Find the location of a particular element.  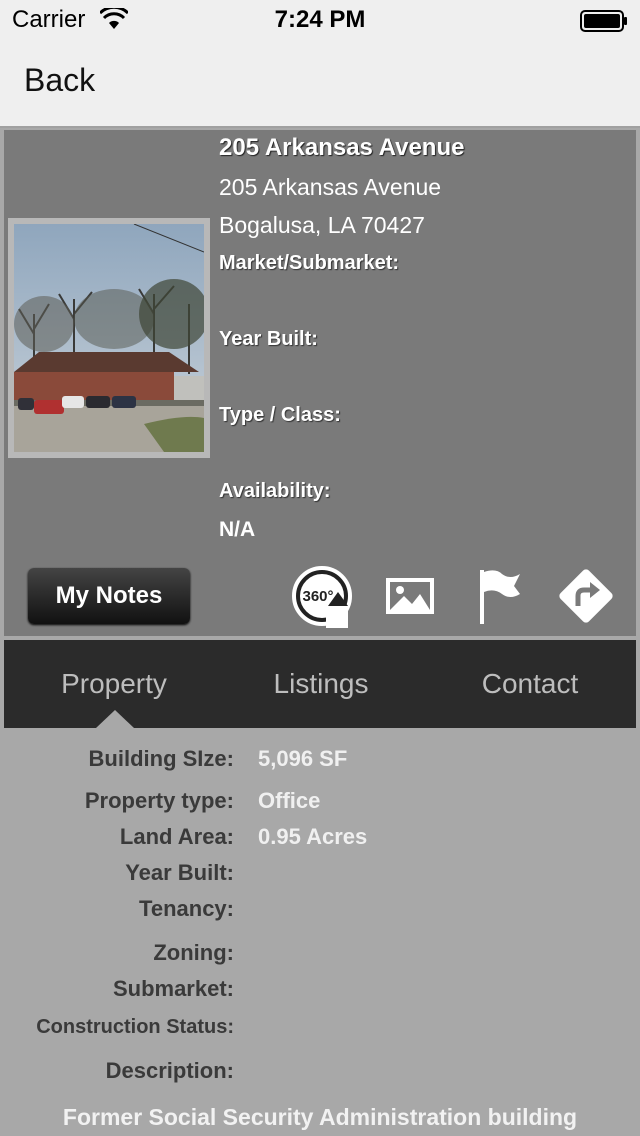

detail-value: Office is located at coordinates (289, 800).